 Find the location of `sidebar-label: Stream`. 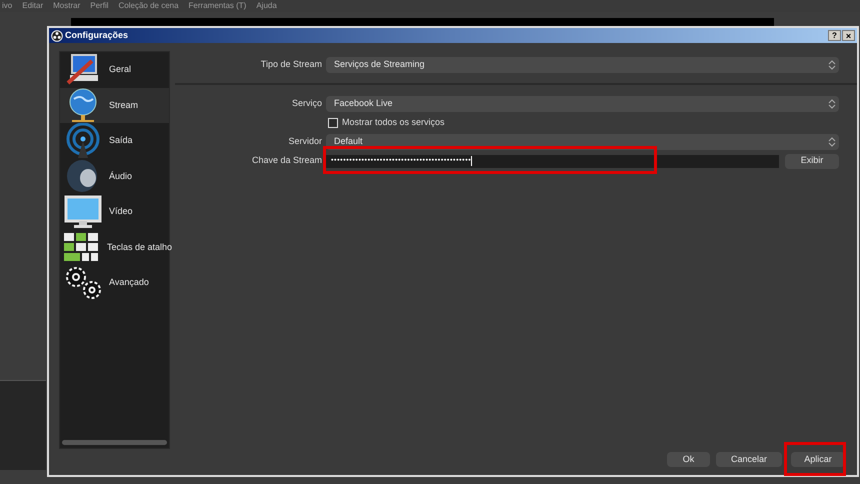

sidebar-label: Stream is located at coordinates (123, 105).